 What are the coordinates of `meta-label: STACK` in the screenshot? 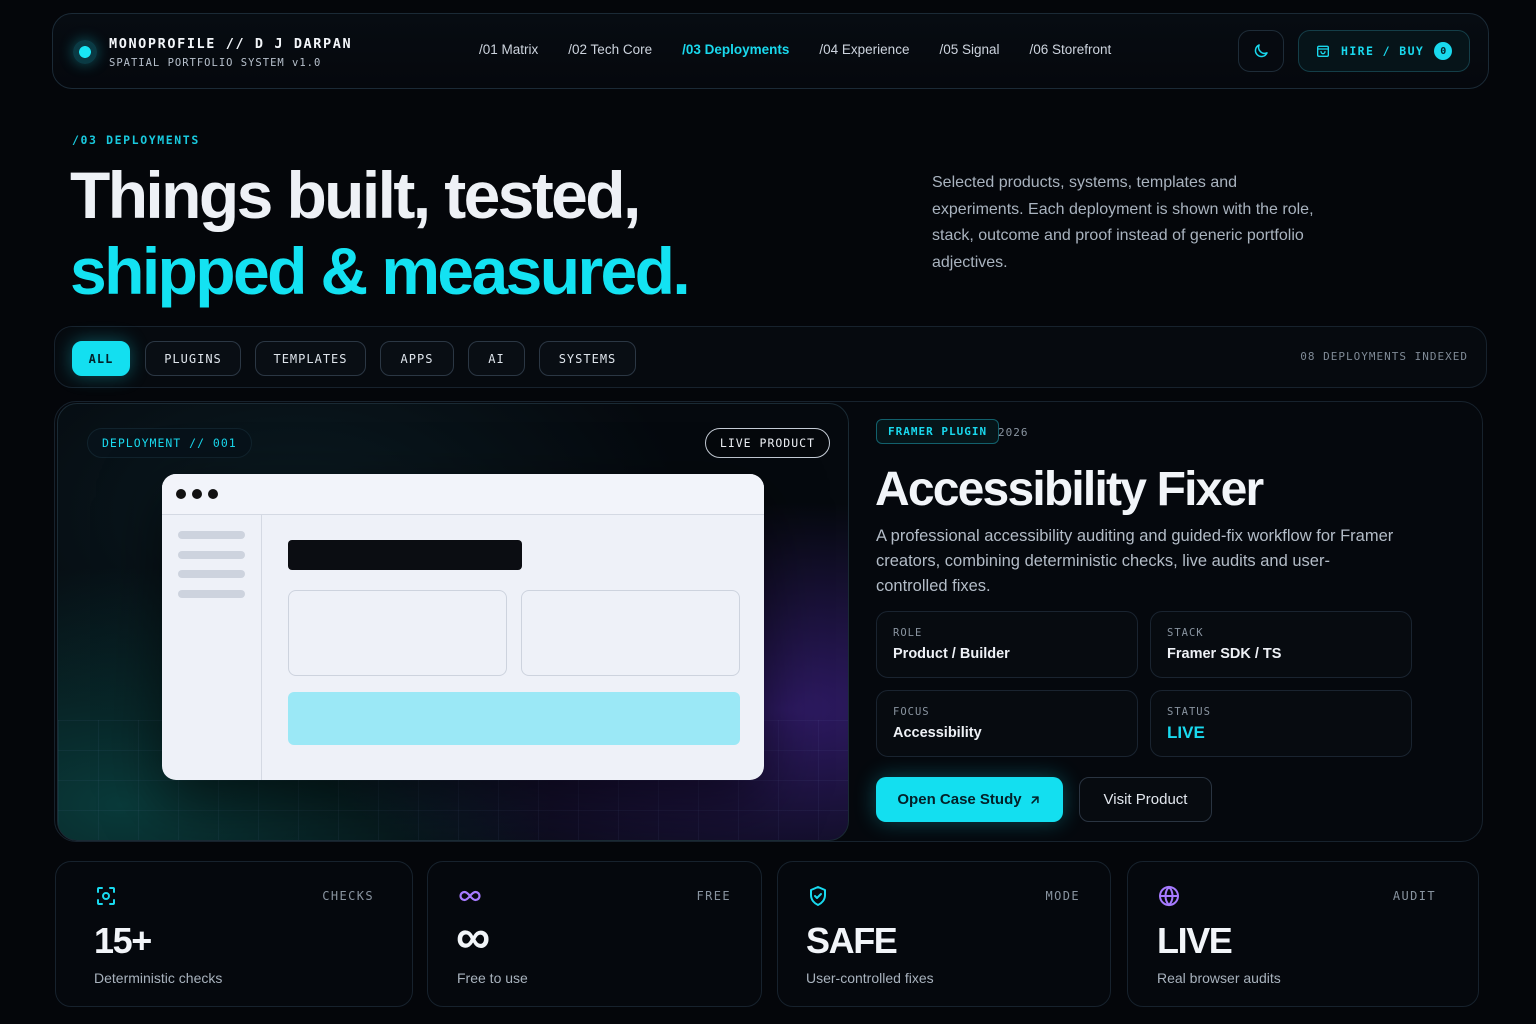 It's located at (1185, 633).